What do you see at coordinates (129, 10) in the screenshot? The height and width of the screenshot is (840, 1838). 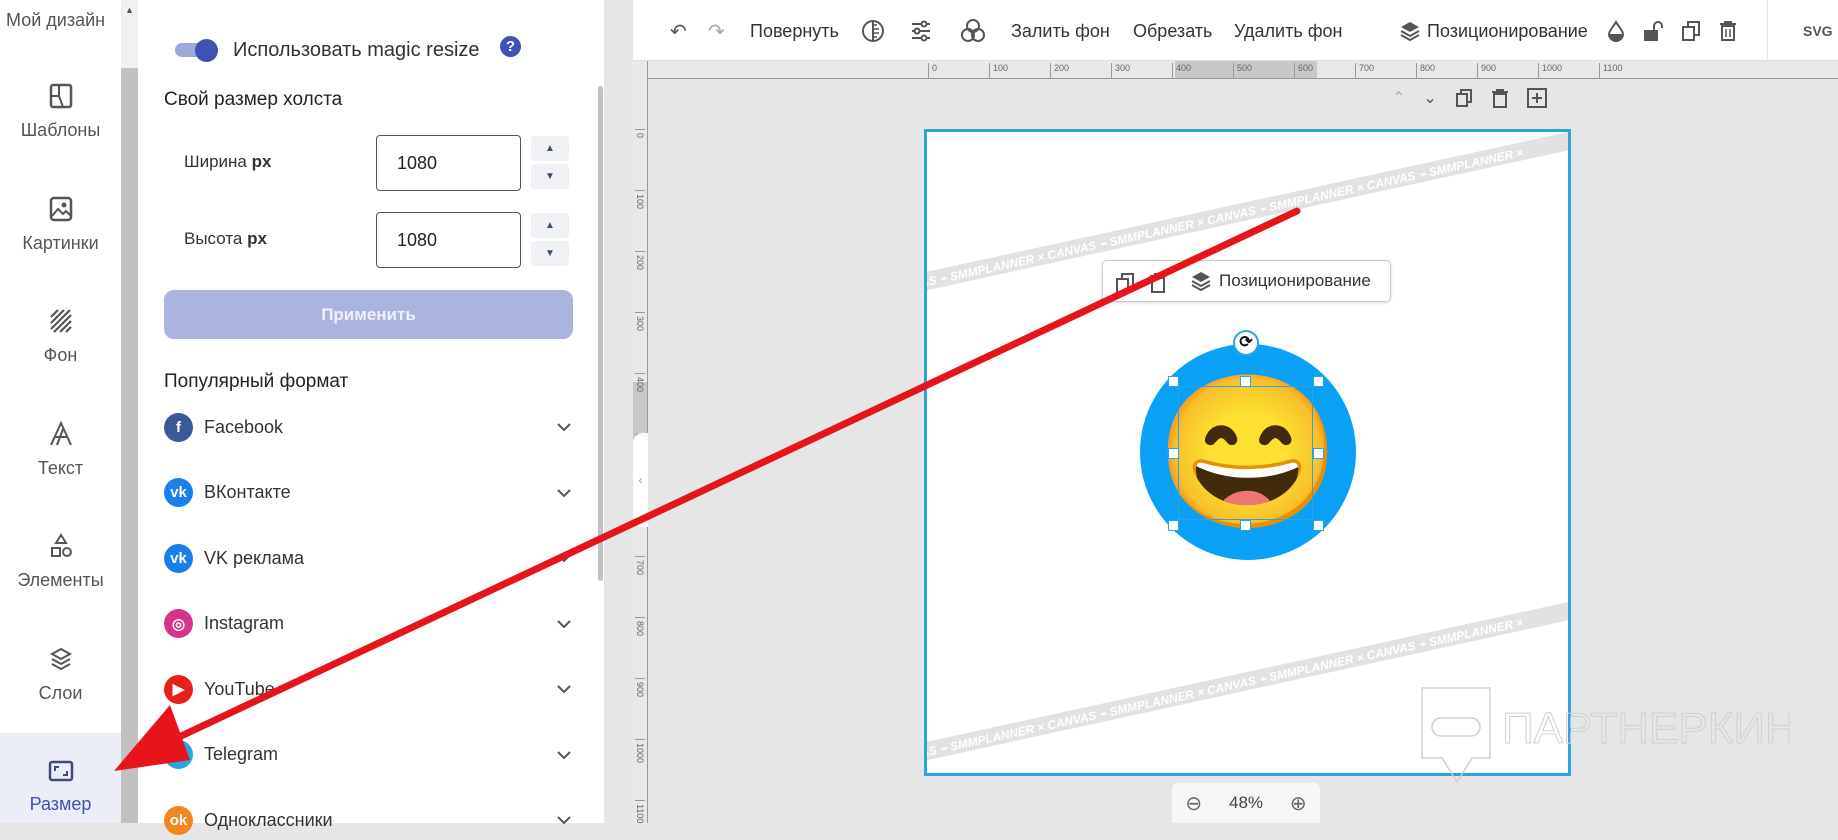 I see `scroll-up-arrow-icon: ▲` at bounding box center [129, 10].